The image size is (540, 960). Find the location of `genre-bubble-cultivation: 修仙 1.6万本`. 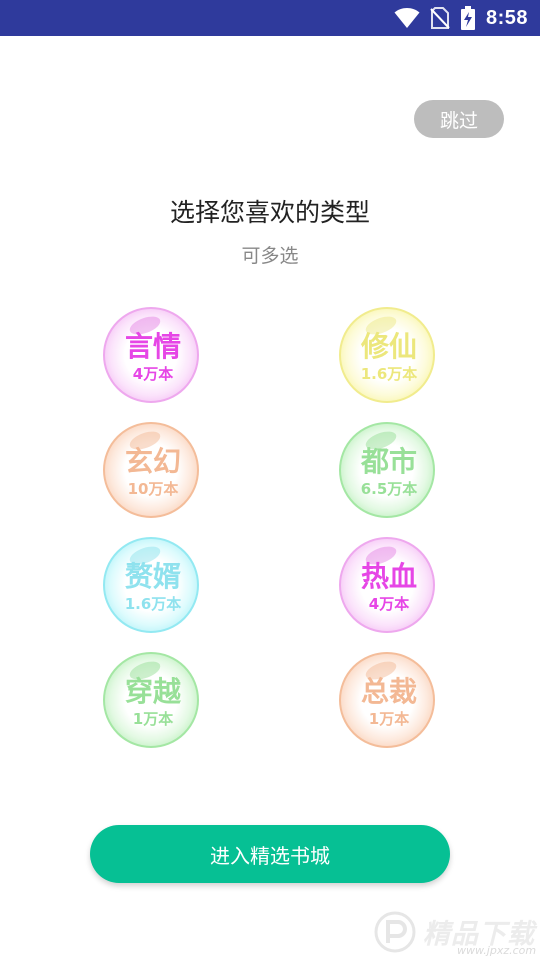

genre-bubble-cultivation: 修仙 1.6万本 is located at coordinates (387, 355).